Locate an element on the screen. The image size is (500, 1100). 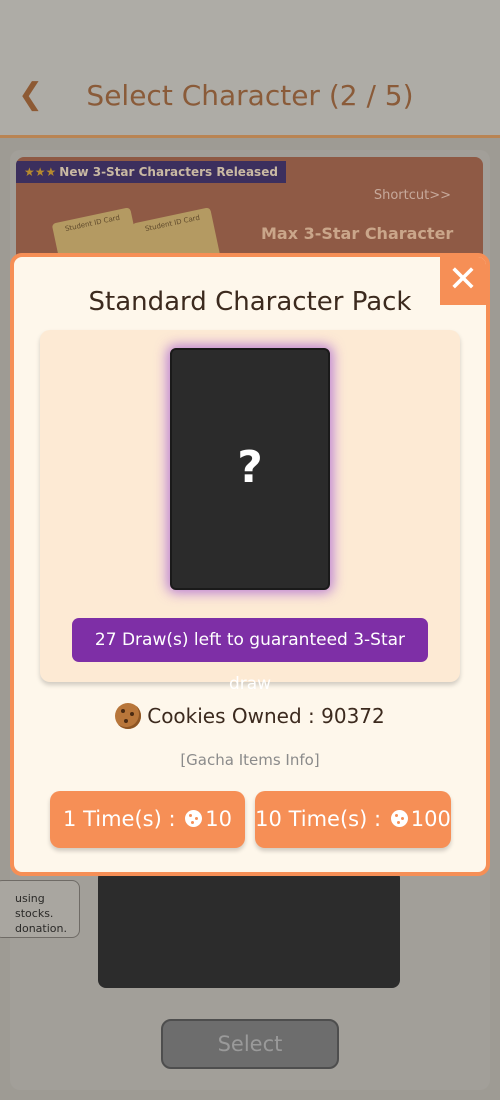
cookies-owned-label: Cookies Owned : 90372 is located at coordinates (266, 716).